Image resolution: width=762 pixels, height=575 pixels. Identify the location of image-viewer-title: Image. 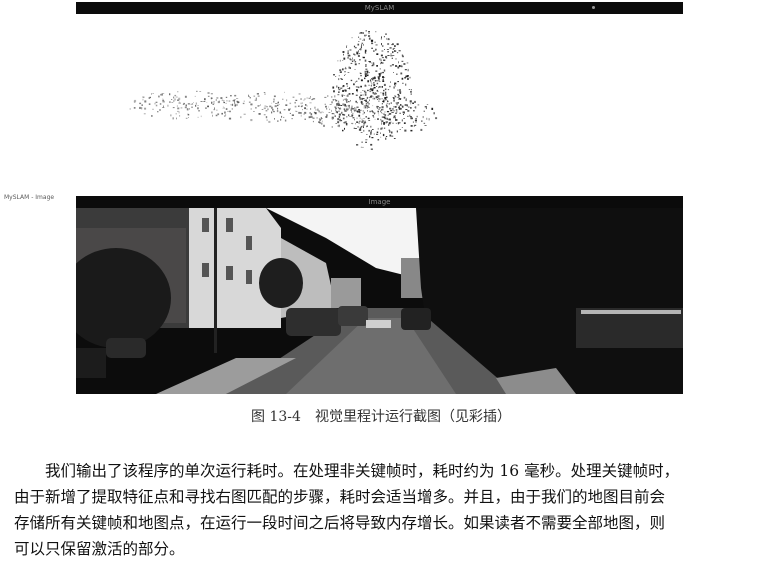
(379, 202).